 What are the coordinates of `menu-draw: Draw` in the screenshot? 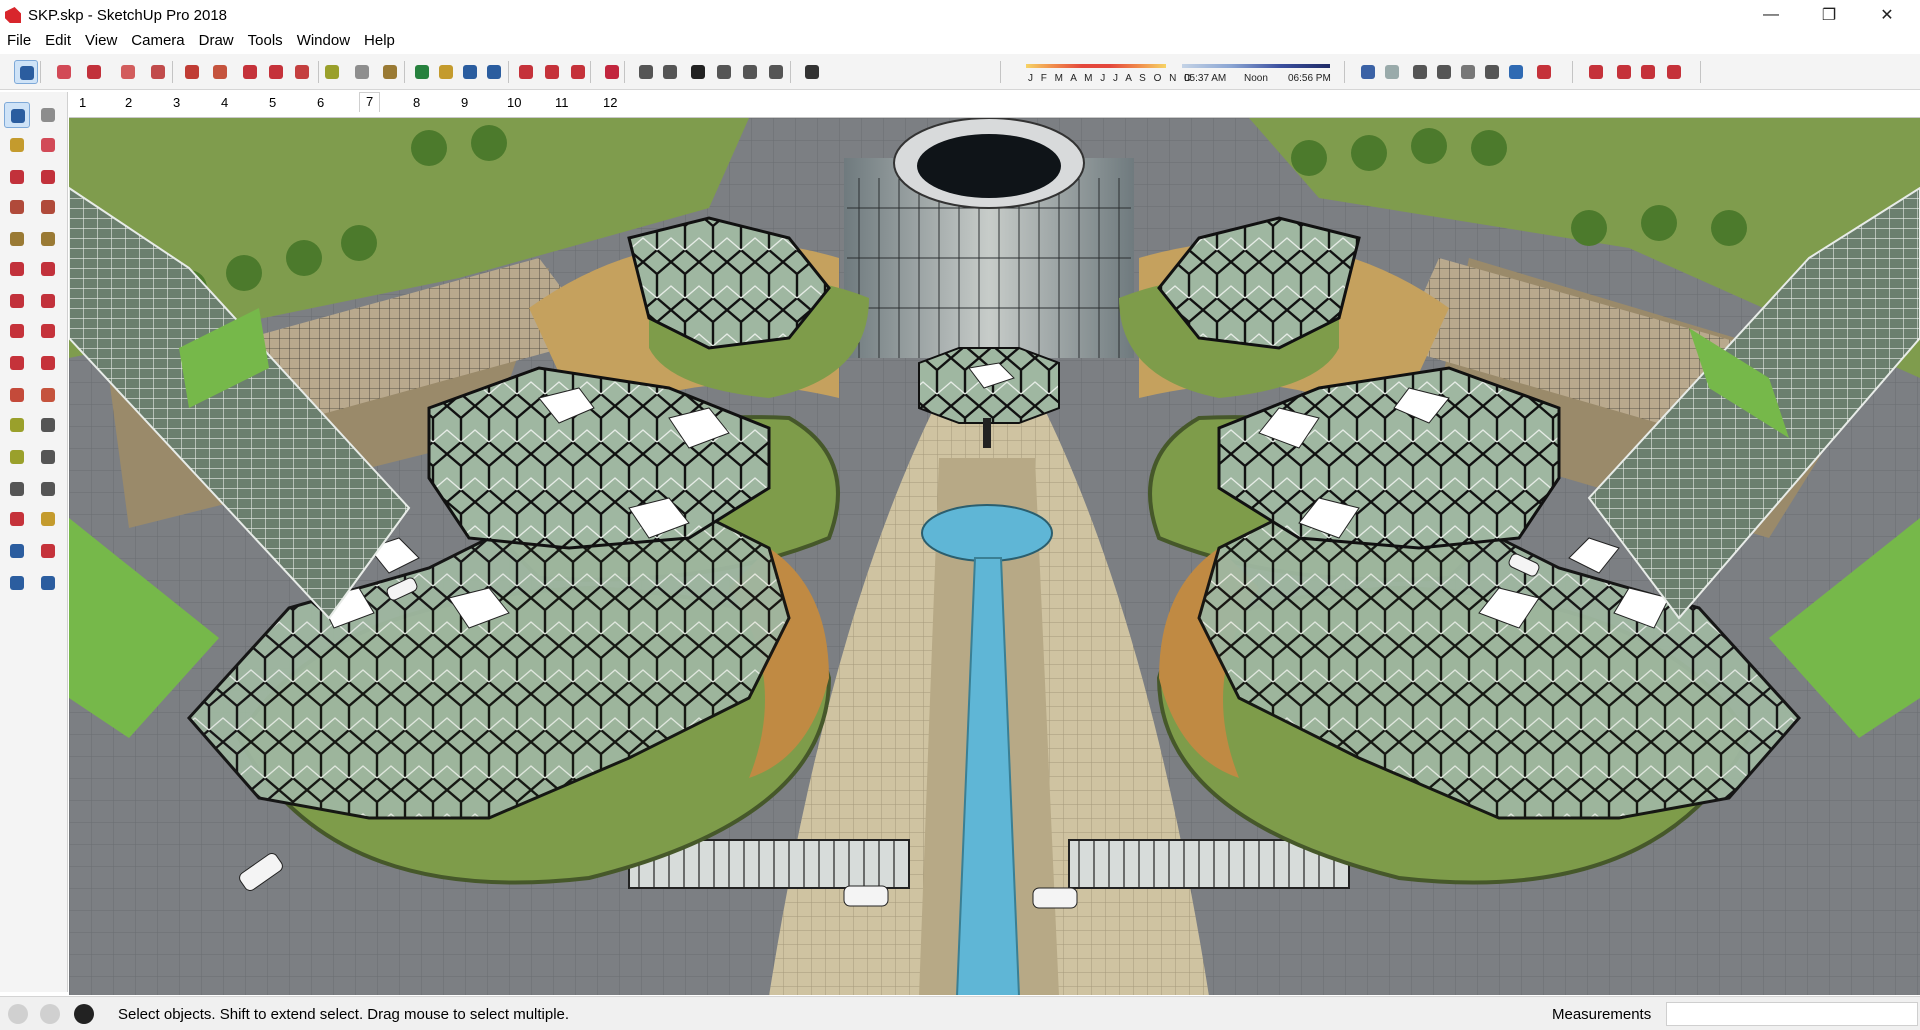 It's located at (216, 41).